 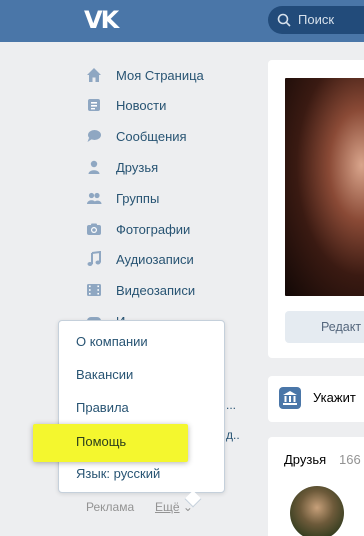 What do you see at coordinates (94, 290) in the screenshot?
I see `video-icon` at bounding box center [94, 290].